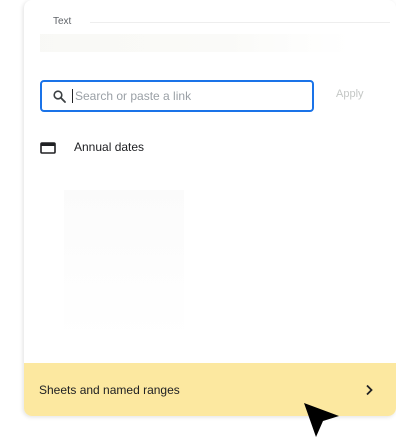 Image resolution: width=396 pixels, height=438 pixels. I want to click on apply-button: Apply, so click(350, 94).